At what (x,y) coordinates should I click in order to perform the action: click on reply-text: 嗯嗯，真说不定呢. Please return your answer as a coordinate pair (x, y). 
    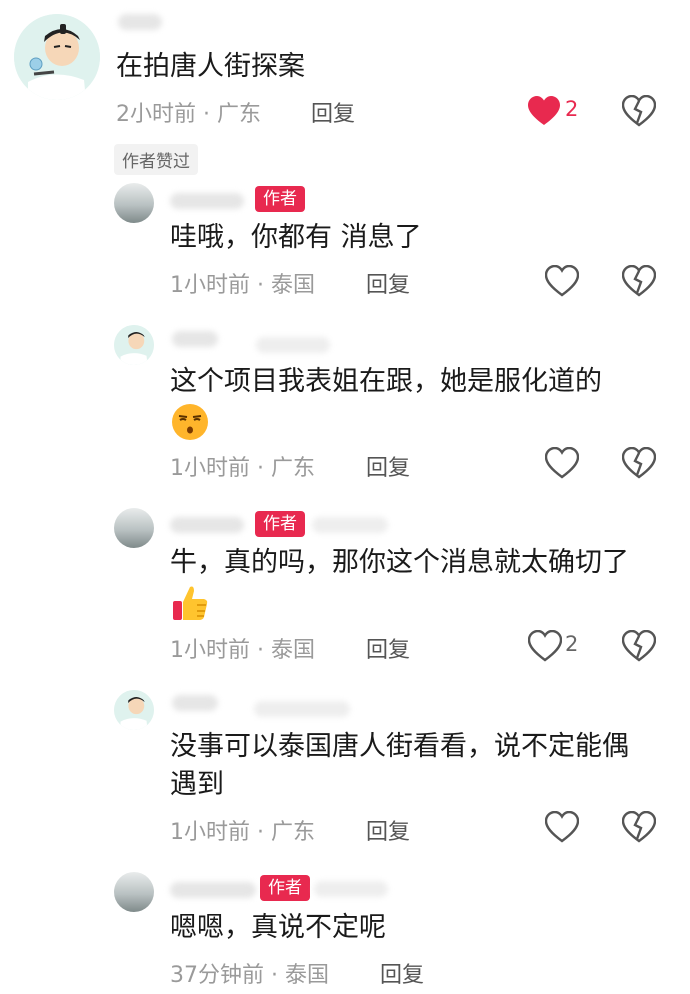
    Looking at the image, I should click on (278, 927).